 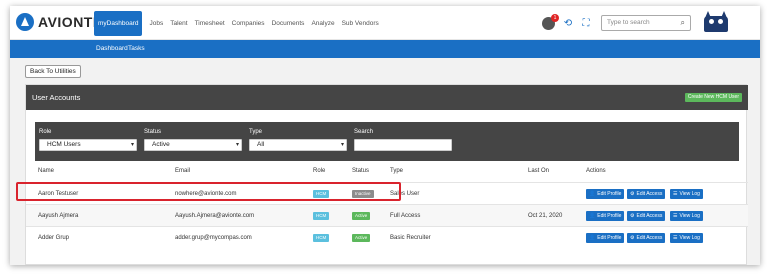 I want to click on search-icon: ⌕, so click(x=683, y=23).